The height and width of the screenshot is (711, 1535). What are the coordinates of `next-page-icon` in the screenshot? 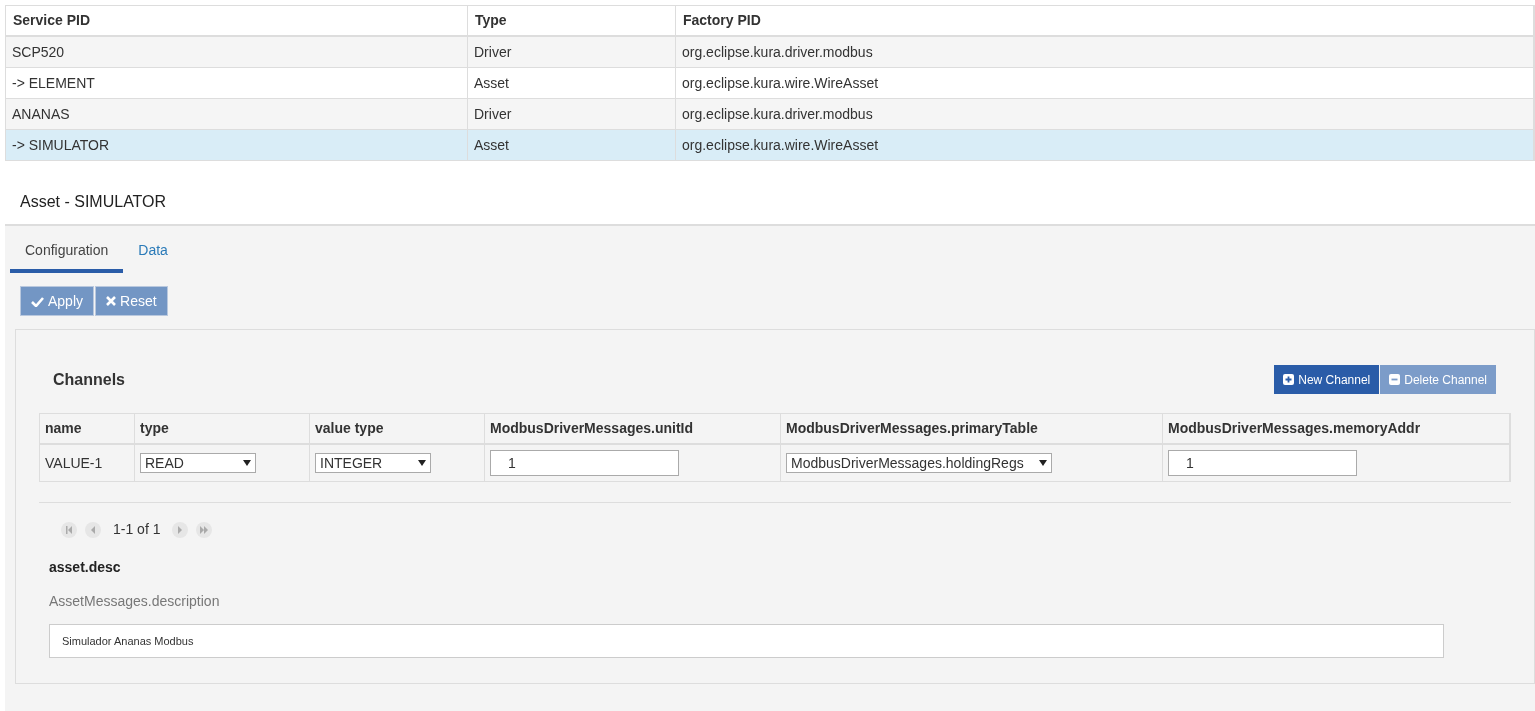 It's located at (180, 529).